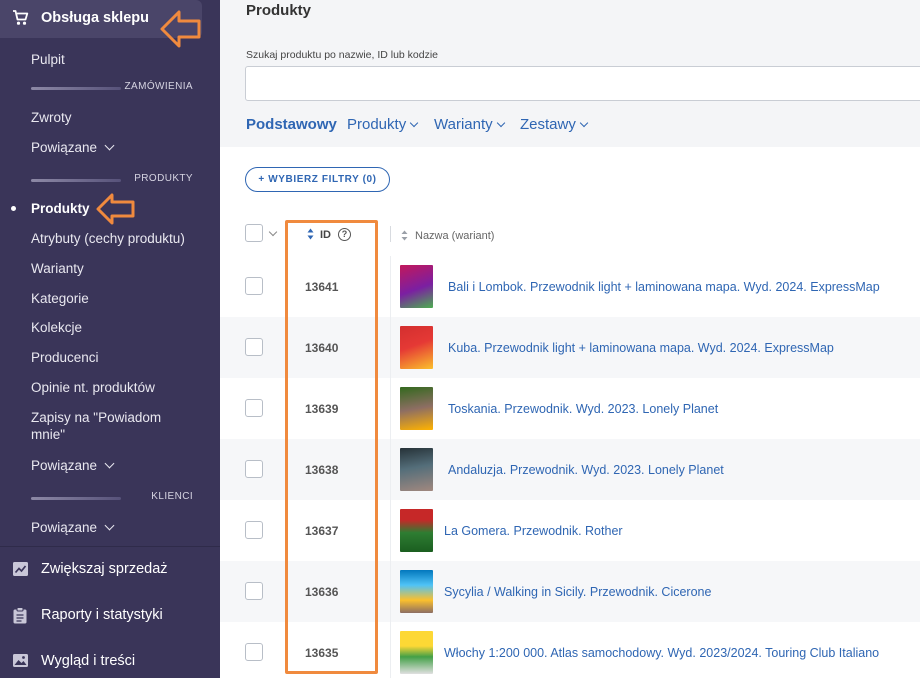 The height and width of the screenshot is (678, 920). Describe the element at coordinates (112, 498) in the screenshot. I see `sidebar-section-klienci: KLIENCI` at that location.